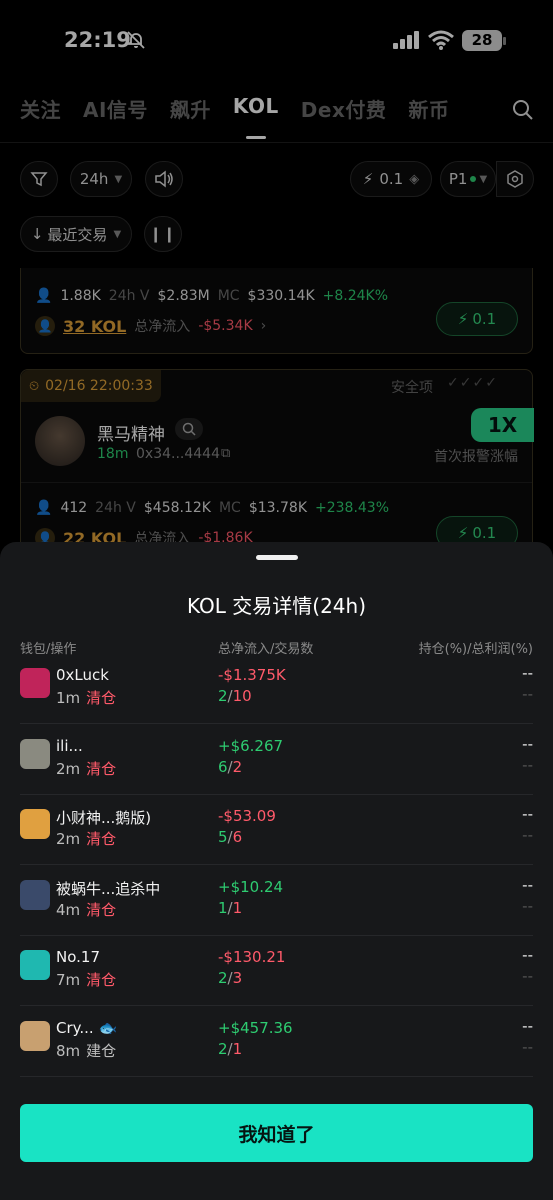 This screenshot has width=553, height=1200. What do you see at coordinates (247, 816) in the screenshot?
I see `net-flow: -$53.09` at bounding box center [247, 816].